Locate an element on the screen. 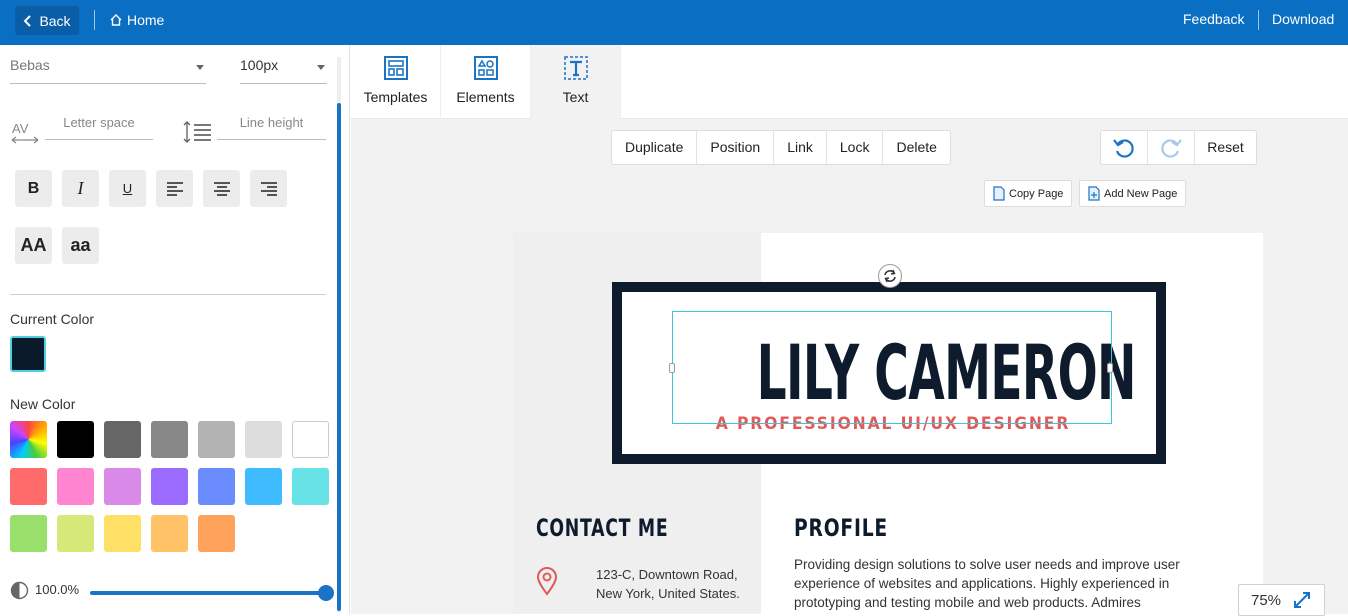  element-action-toolbar: Duplicate Position Link Lock Delete is located at coordinates (781, 147).